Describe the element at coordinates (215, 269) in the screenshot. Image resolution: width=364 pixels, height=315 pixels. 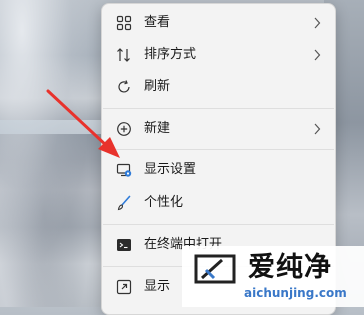
I see `watermark-logo-icon` at that location.